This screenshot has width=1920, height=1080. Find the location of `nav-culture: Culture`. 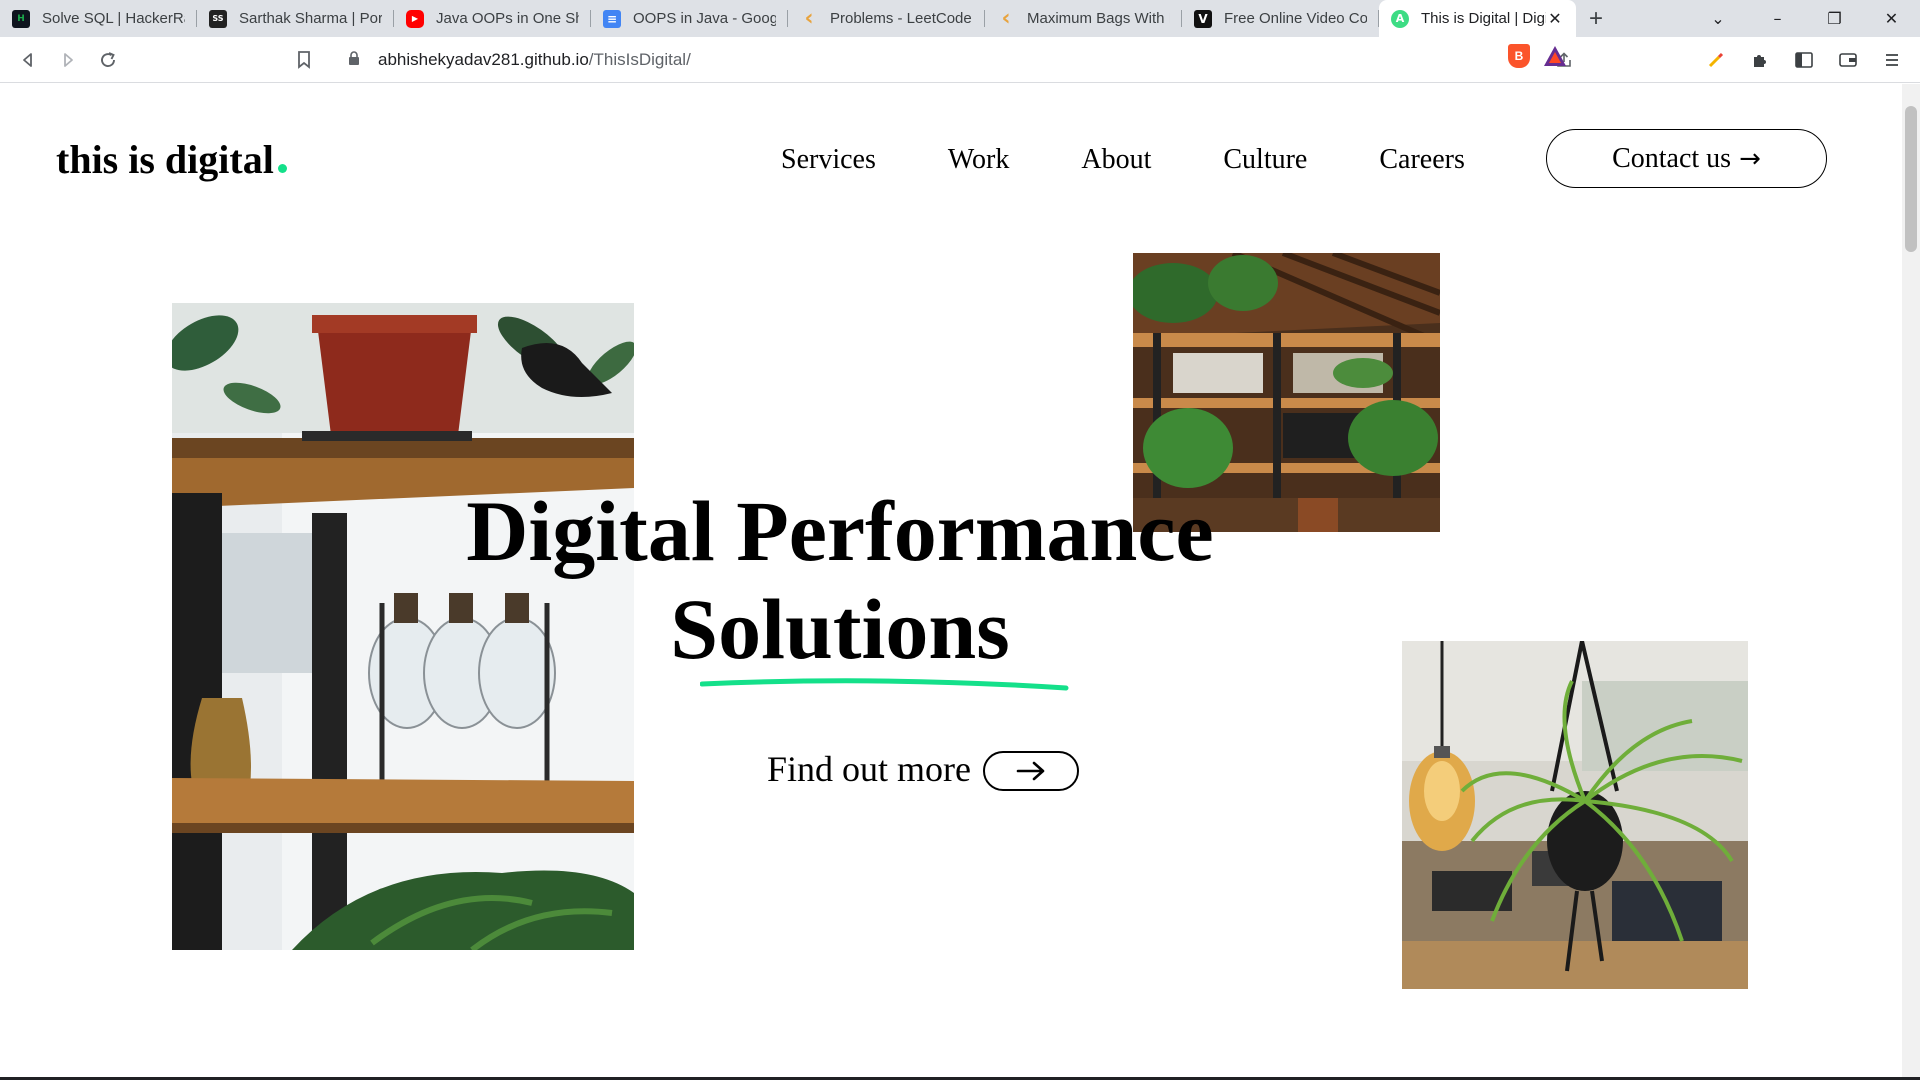

nav-culture: Culture is located at coordinates (1265, 160).